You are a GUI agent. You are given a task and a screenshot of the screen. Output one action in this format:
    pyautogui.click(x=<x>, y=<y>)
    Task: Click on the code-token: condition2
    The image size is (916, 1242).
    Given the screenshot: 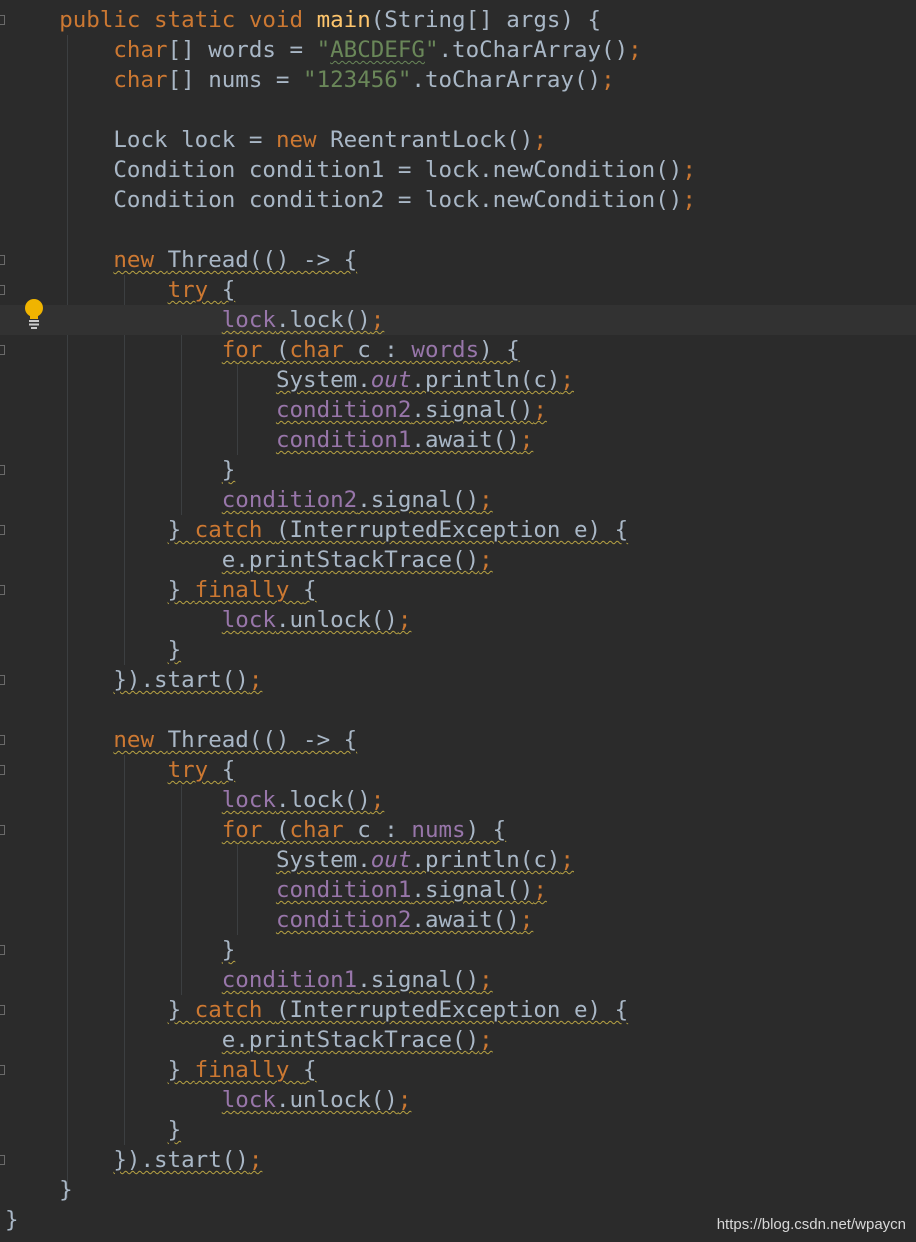 What is the action you would take?
    pyautogui.click(x=343, y=920)
    